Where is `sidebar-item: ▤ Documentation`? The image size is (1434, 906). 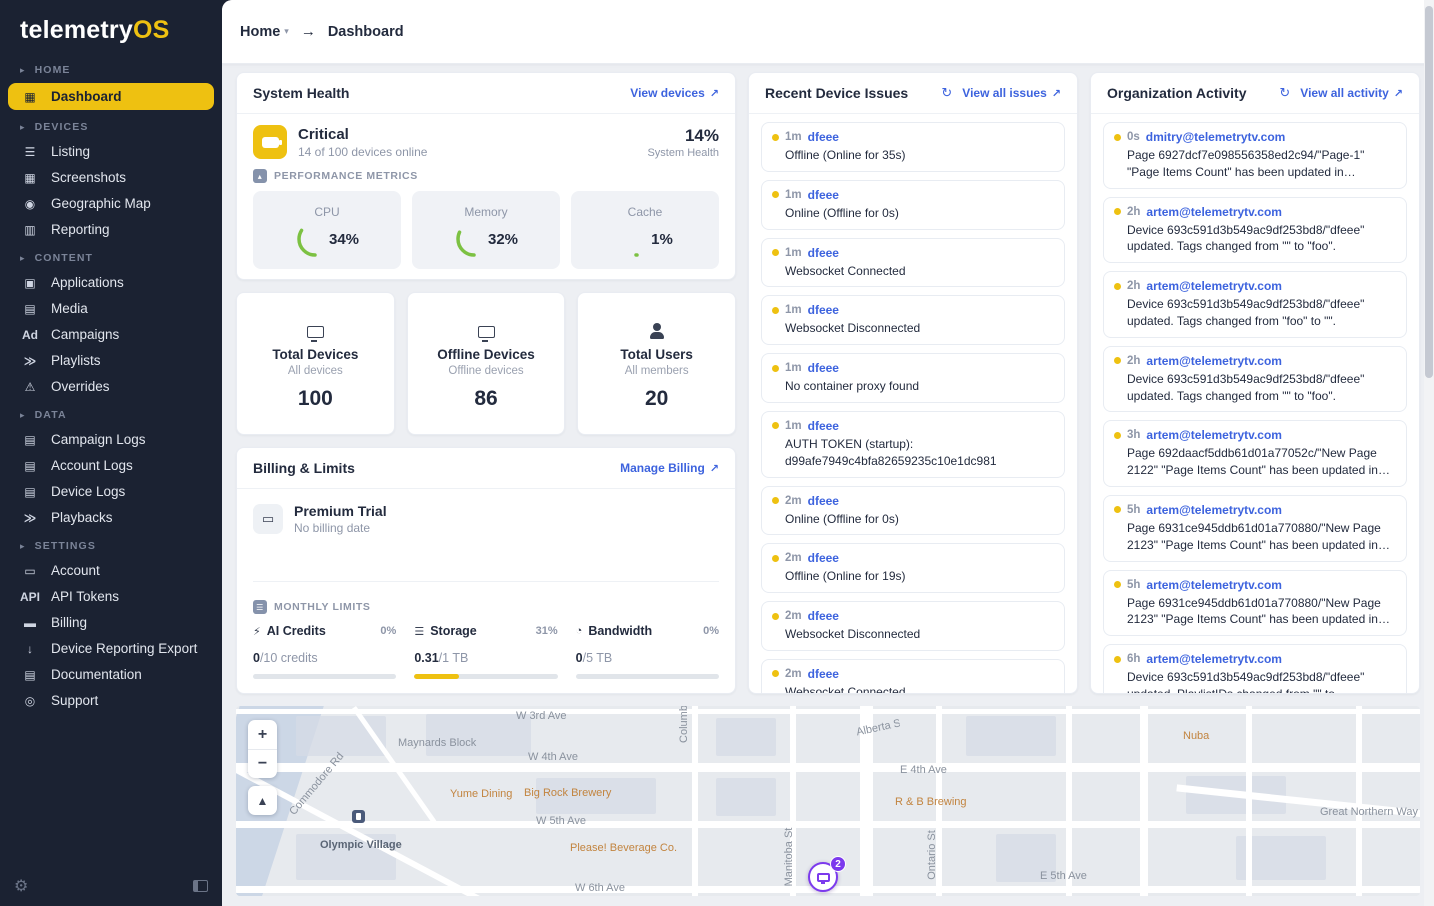 sidebar-item: ▤ Documentation is located at coordinates (111, 674).